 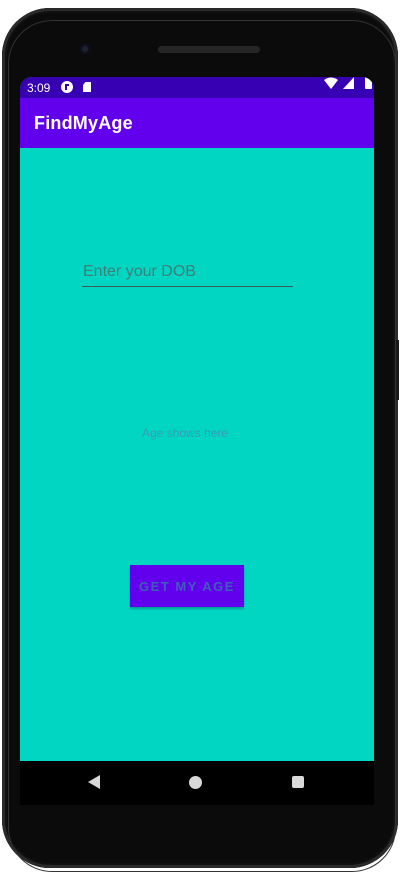 I want to click on app-notification-icon, so click(x=67, y=87).